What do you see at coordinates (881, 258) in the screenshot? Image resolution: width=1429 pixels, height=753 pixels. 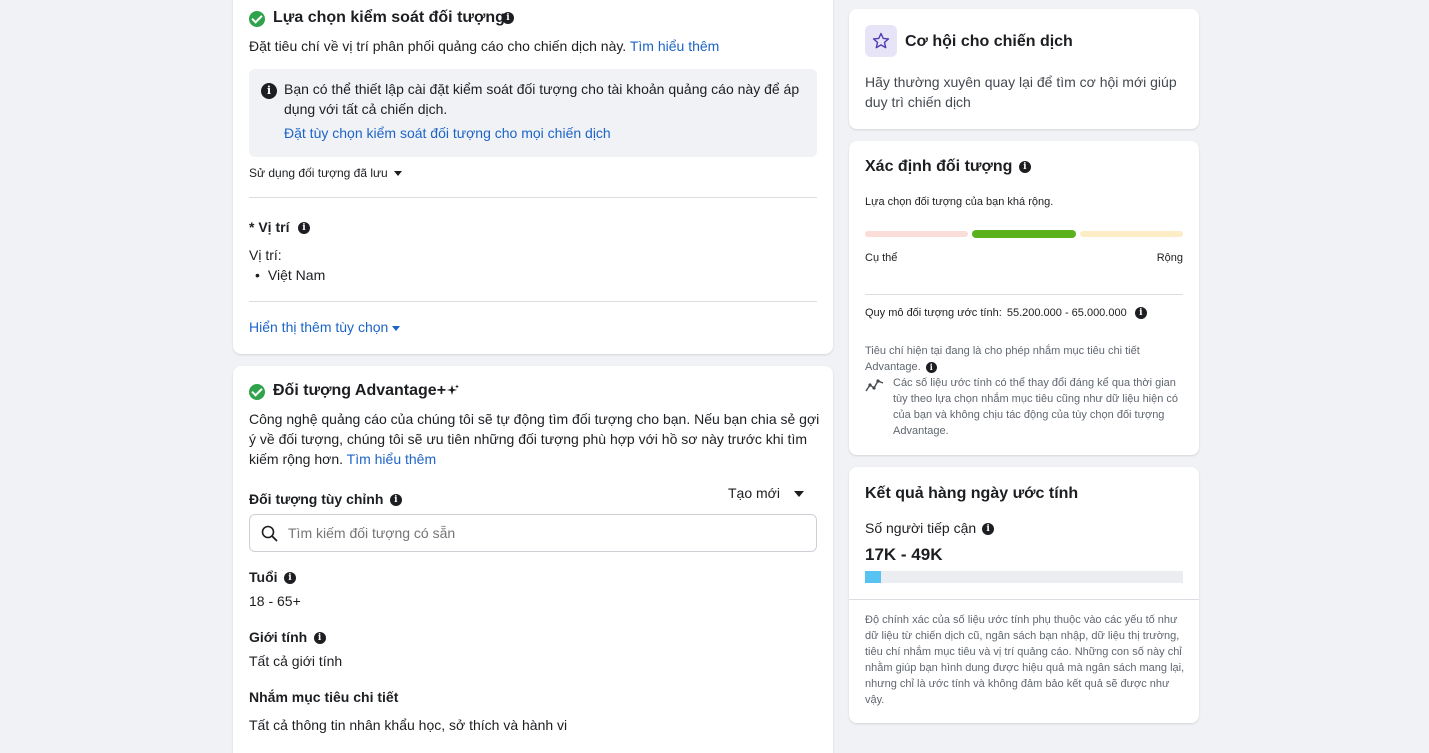 I see `meter-label-specific: Cụ thể` at bounding box center [881, 258].